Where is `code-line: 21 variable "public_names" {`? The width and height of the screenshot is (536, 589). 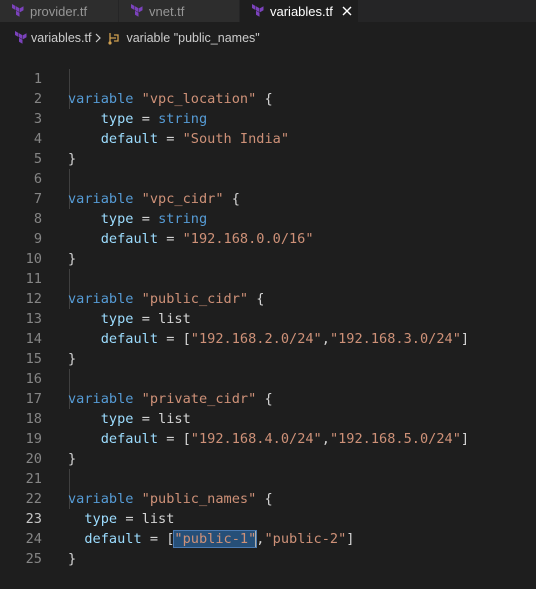
code-line: 21 variable "public_names" { is located at coordinates (268, 478).